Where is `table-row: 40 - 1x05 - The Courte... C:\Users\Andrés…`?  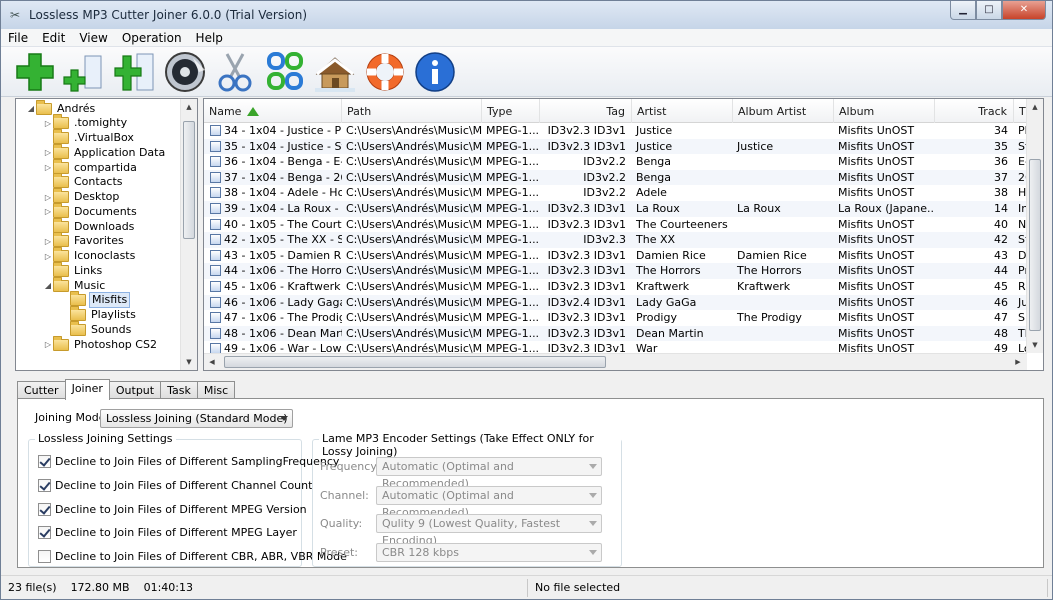 table-row: 40 - 1x05 - The Courte... C:\Users\Andrés… is located at coordinates (623, 225).